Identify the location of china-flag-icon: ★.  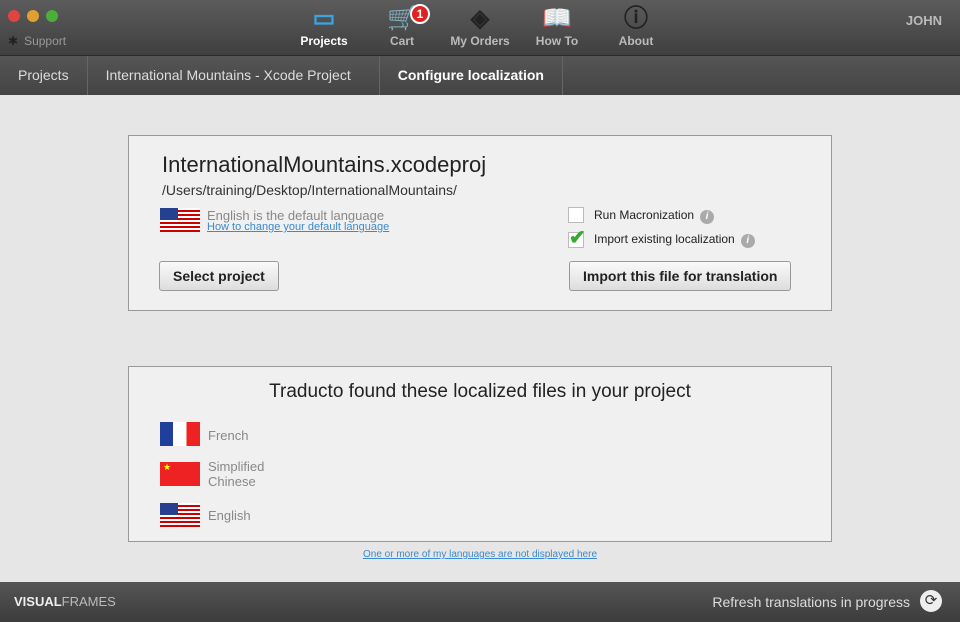
(180, 474).